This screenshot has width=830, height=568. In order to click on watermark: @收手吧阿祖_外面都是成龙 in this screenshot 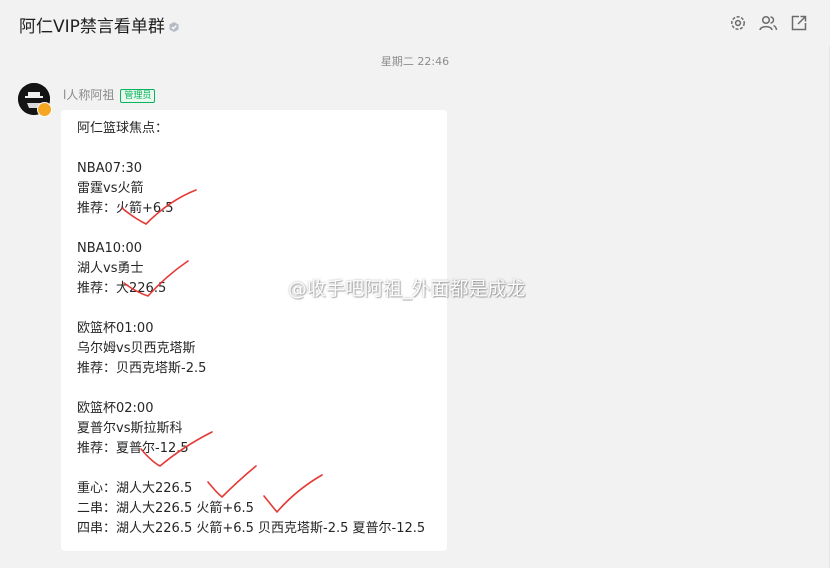, I will do `click(392, 287)`.